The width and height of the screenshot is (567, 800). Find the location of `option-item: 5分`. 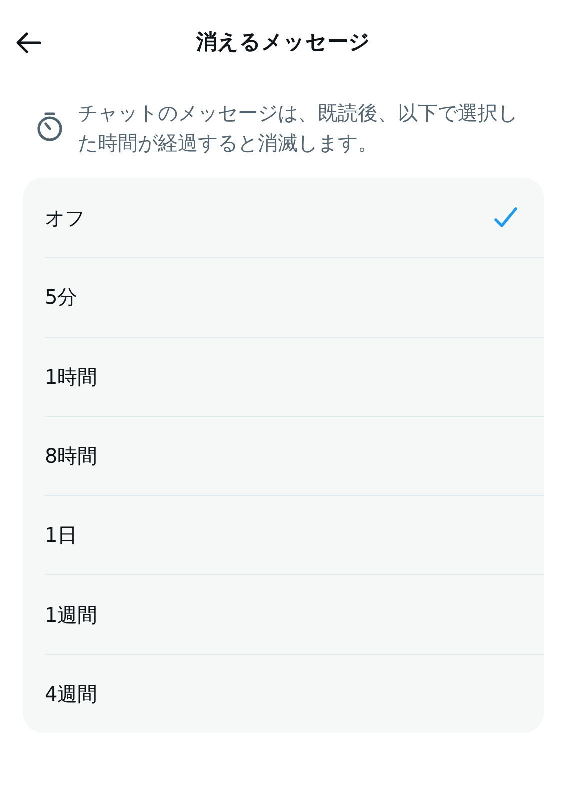

option-item: 5分 is located at coordinates (294, 297).